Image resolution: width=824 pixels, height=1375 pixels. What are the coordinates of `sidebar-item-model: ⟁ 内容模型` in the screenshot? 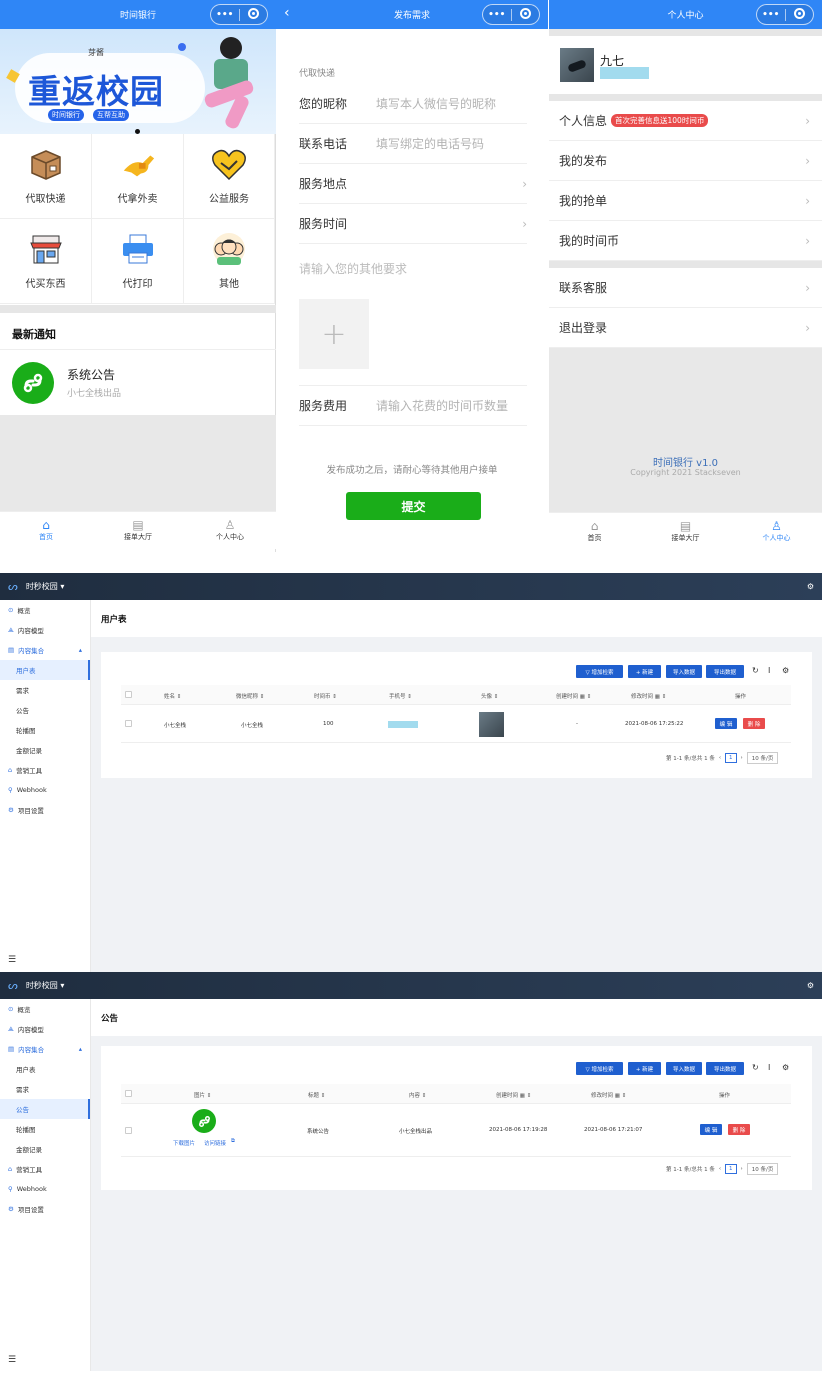 It's located at (45, 630).